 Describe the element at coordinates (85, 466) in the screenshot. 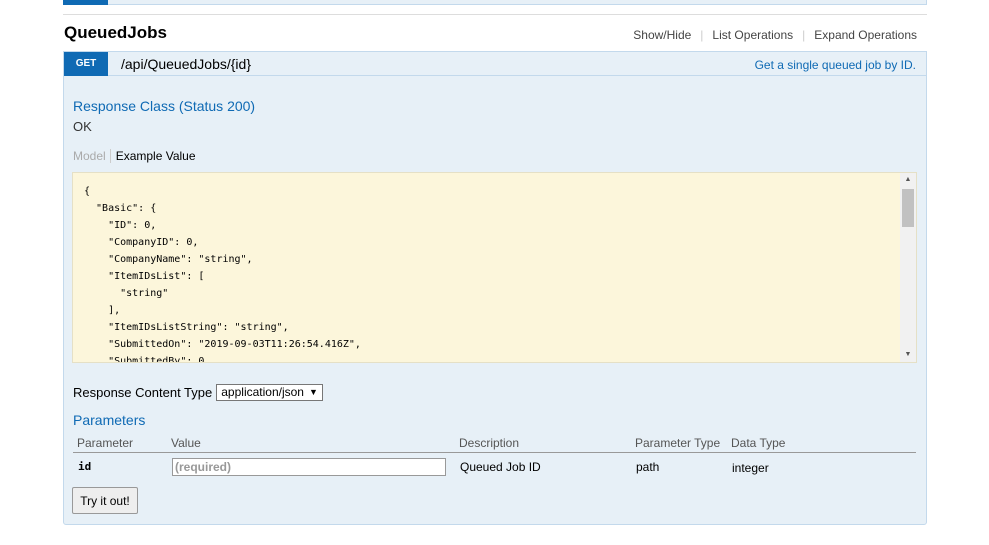

I see `parameter-name: id` at that location.